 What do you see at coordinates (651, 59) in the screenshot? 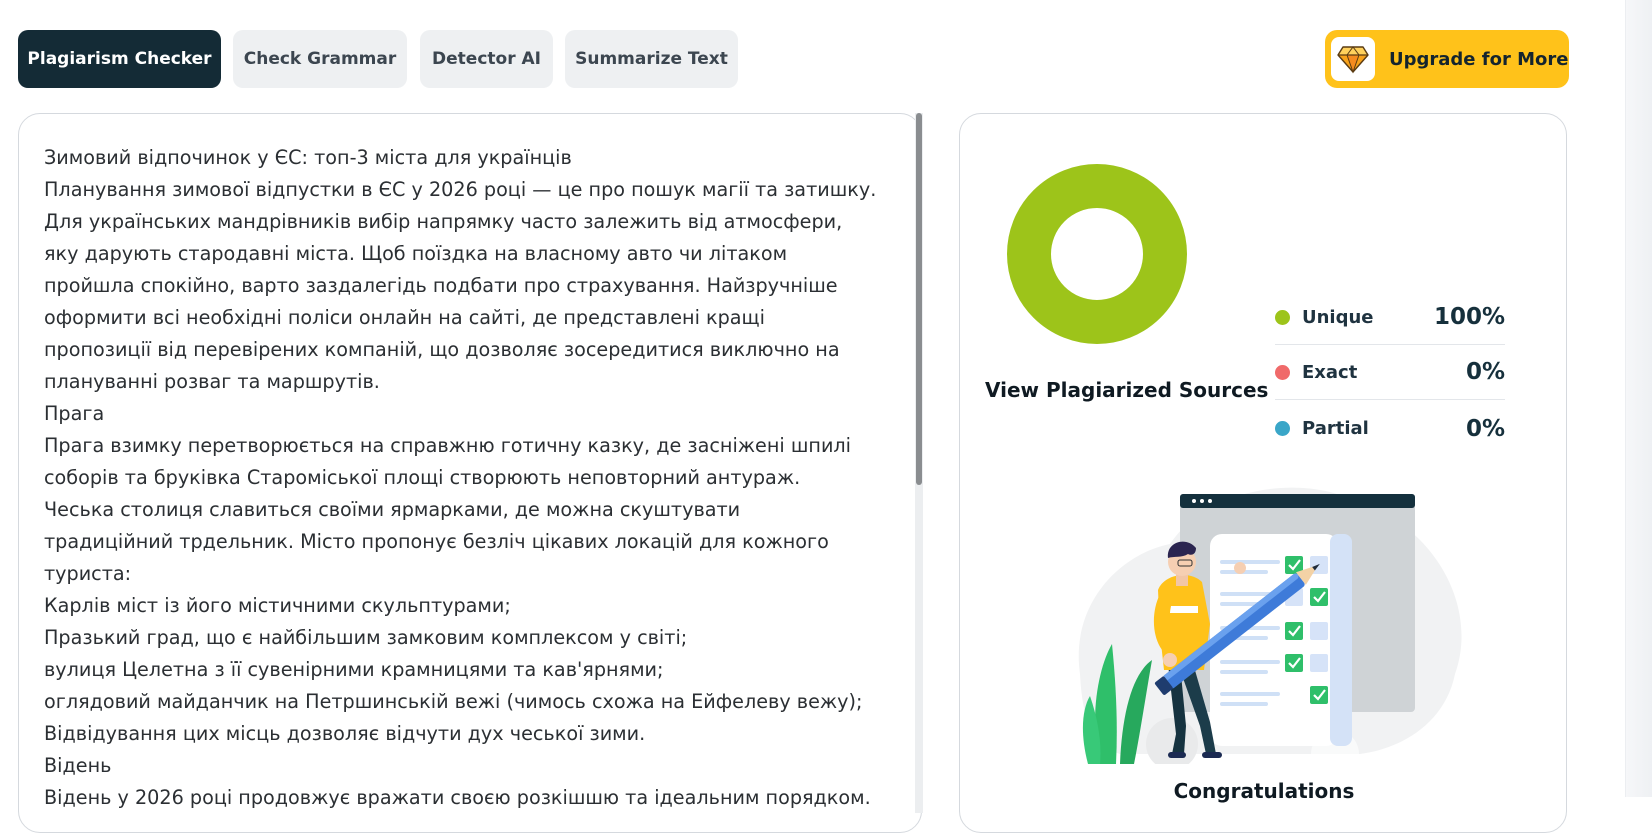
I see `tab-summarize-text: Summarize Text` at bounding box center [651, 59].